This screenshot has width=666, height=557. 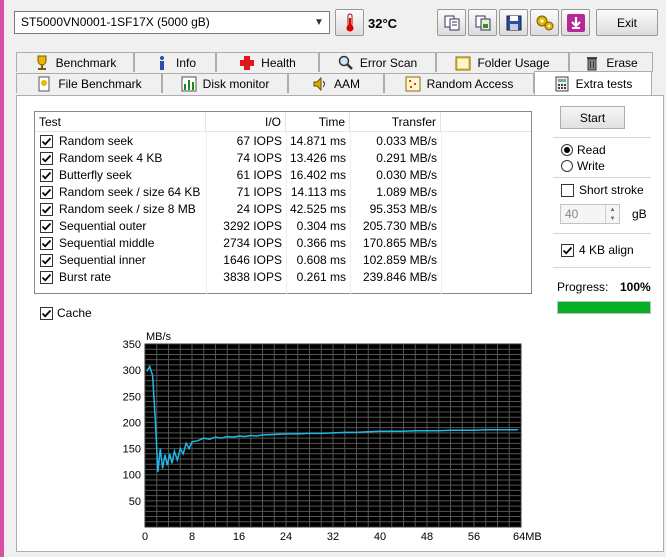 What do you see at coordinates (562, 84) in the screenshot?
I see `calculator-icon` at bounding box center [562, 84].